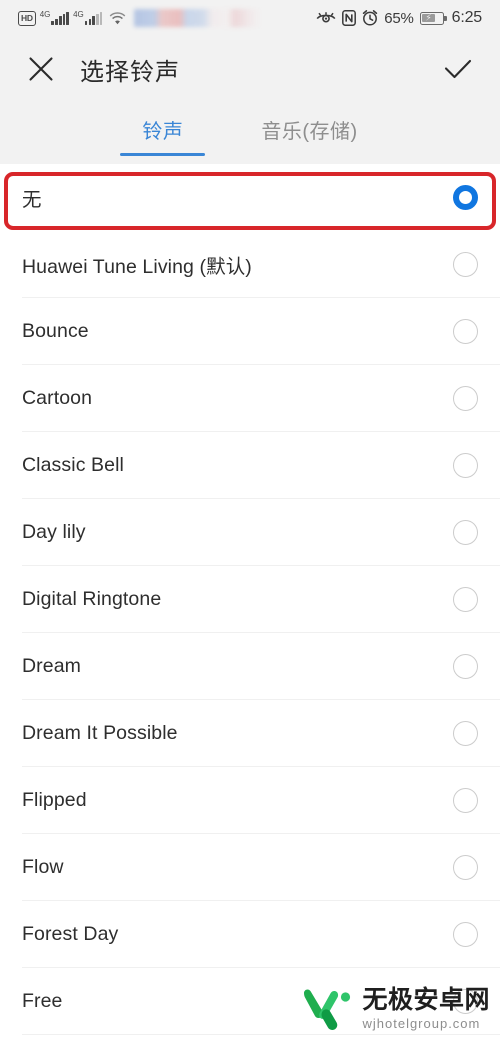  What do you see at coordinates (327, 1009) in the screenshot?
I see `w-logo-icon` at bounding box center [327, 1009].